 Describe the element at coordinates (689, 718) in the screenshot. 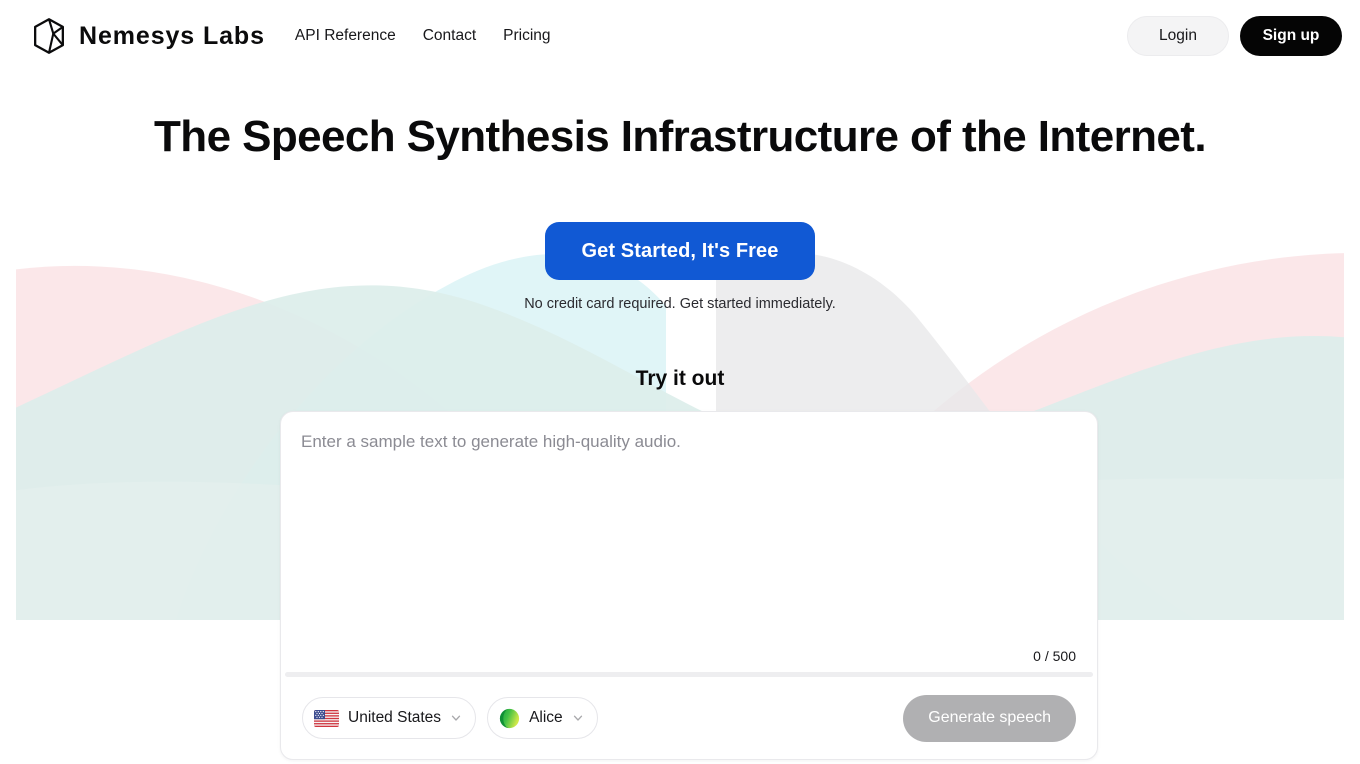

I see `demo-card-footer: United States Alice Generate speech` at that location.